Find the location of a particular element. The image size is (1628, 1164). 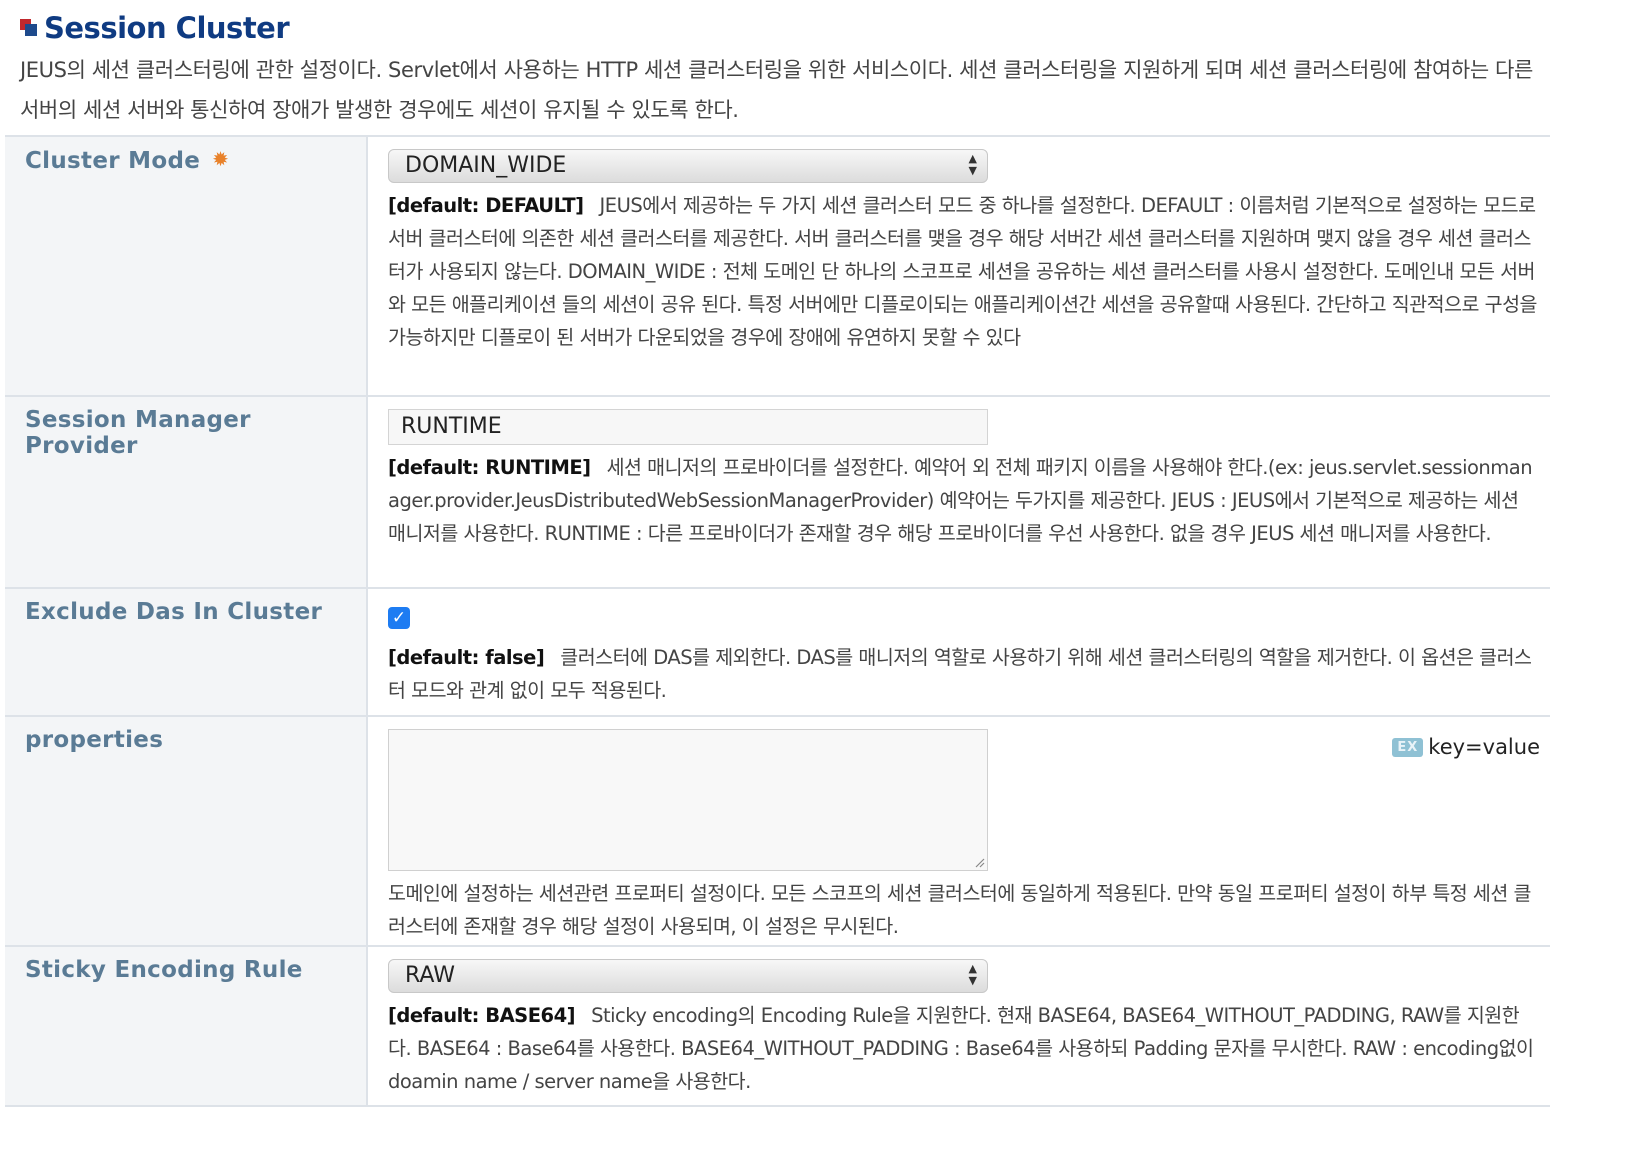

exclude-das-label: Exclude Das In Cluster is located at coordinates (174, 612).